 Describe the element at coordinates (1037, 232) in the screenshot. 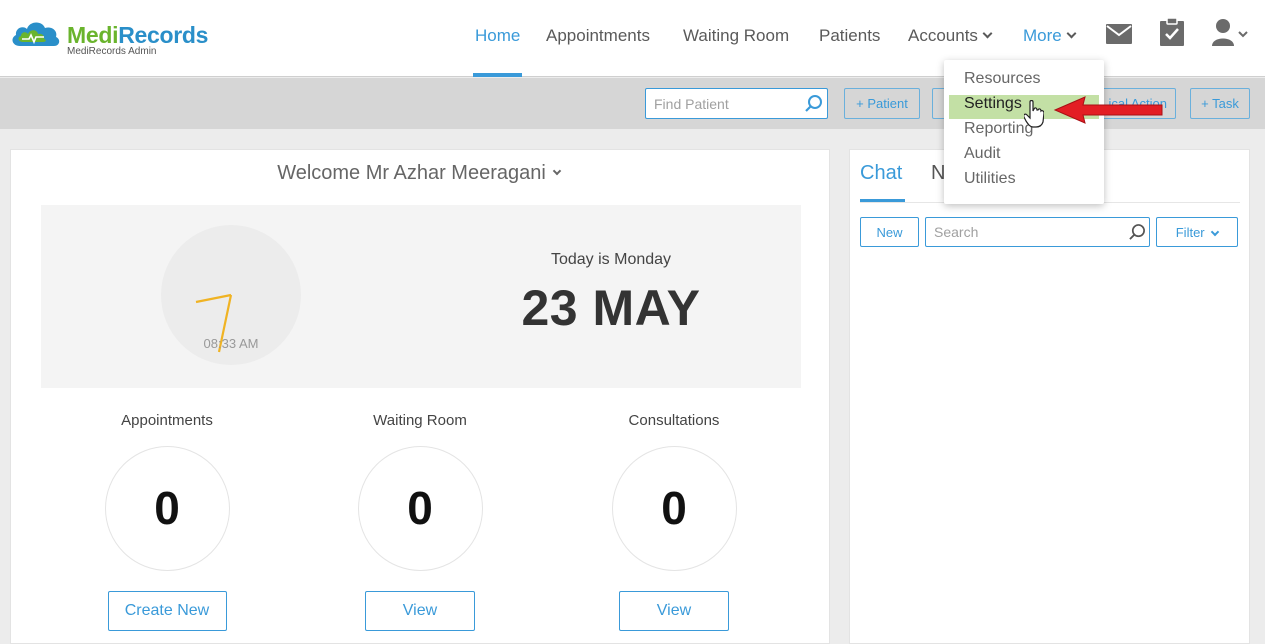

I see `chat-search-input` at that location.